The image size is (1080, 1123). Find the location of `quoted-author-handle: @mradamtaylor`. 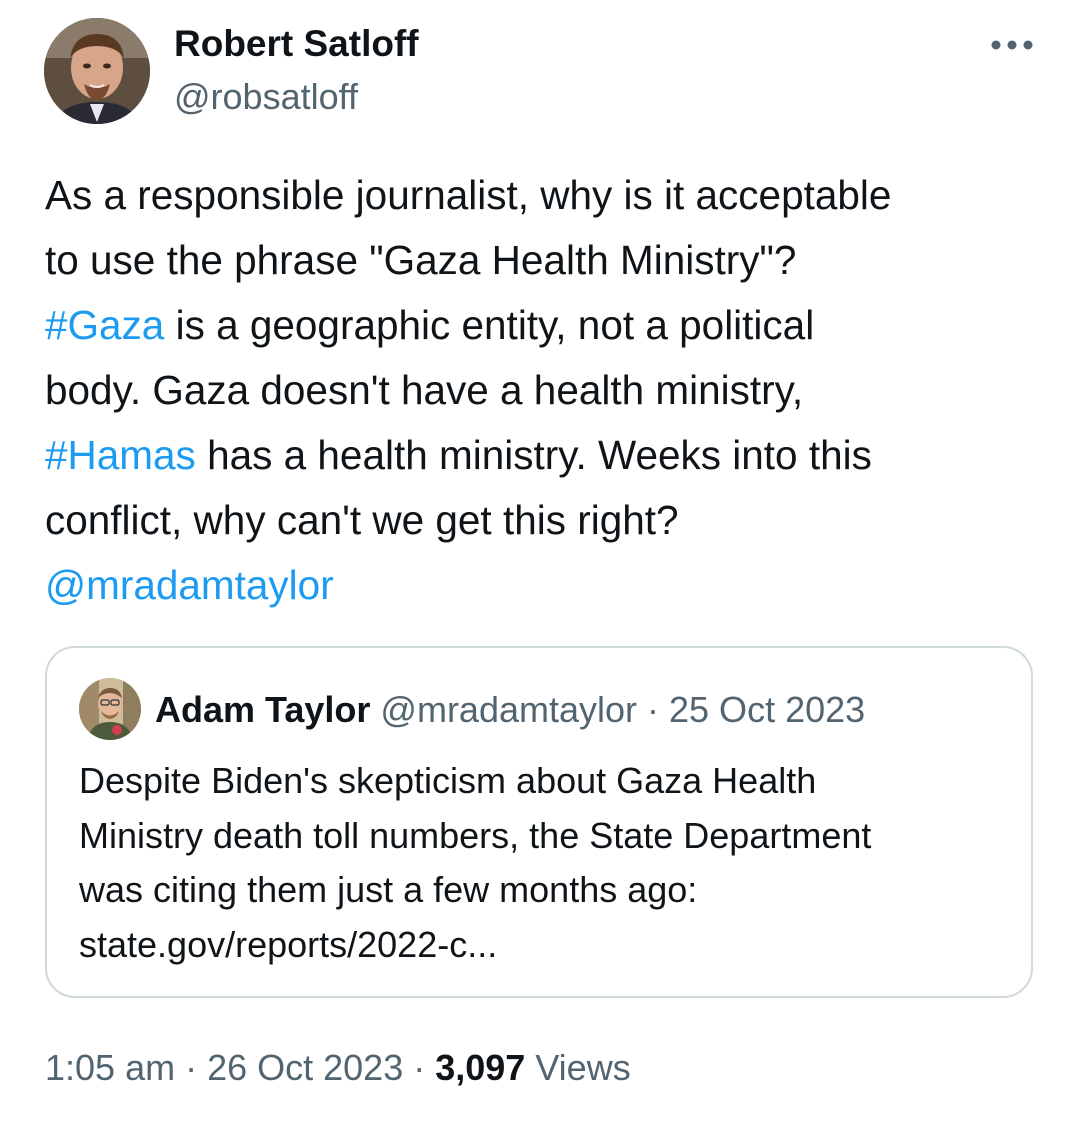

quoted-author-handle: @mradamtaylor is located at coordinates (508, 709).